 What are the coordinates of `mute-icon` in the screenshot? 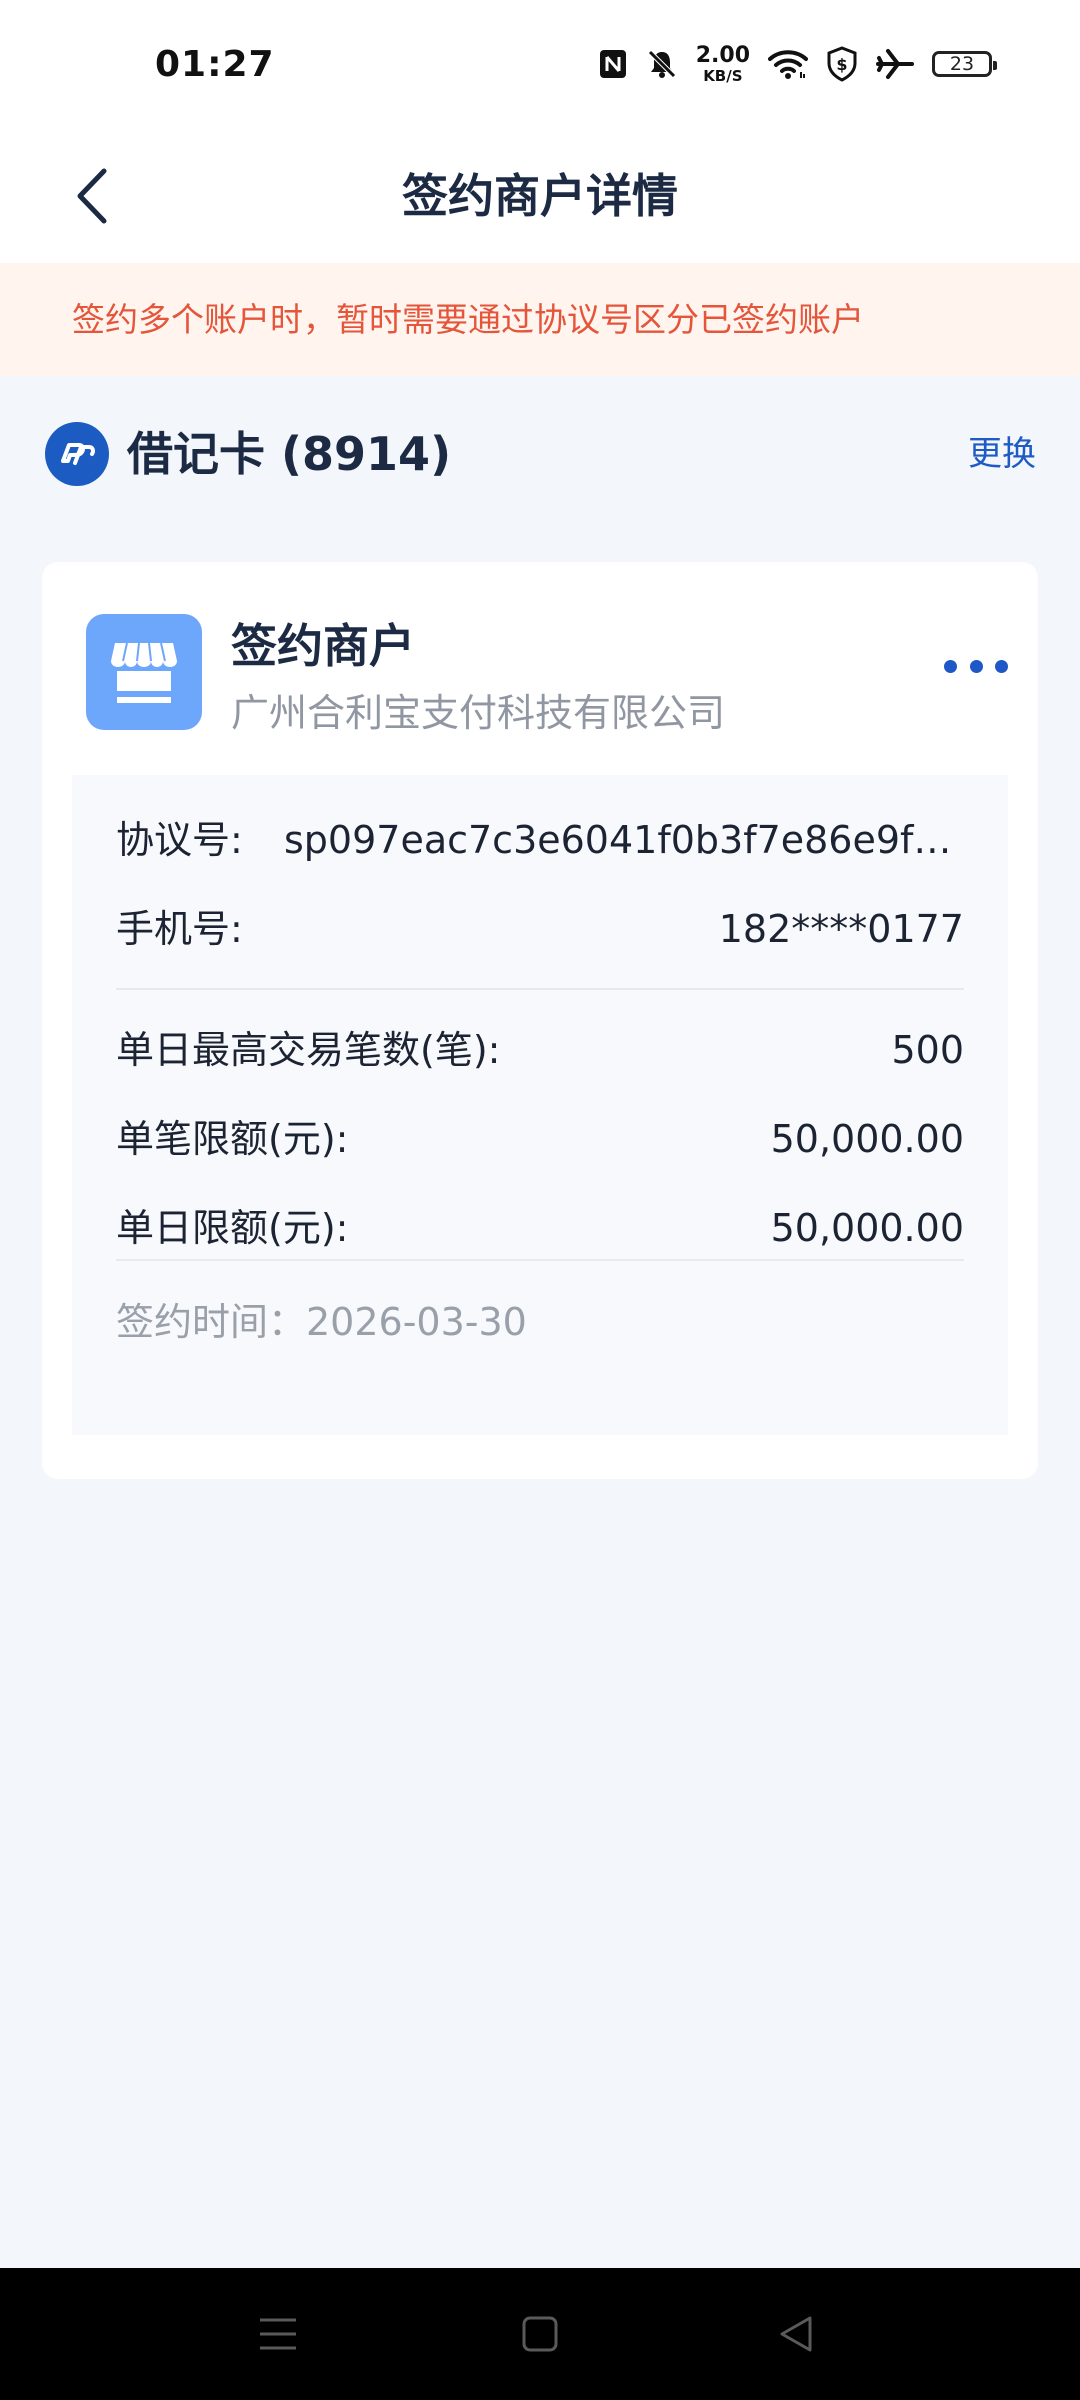 It's located at (661, 64).